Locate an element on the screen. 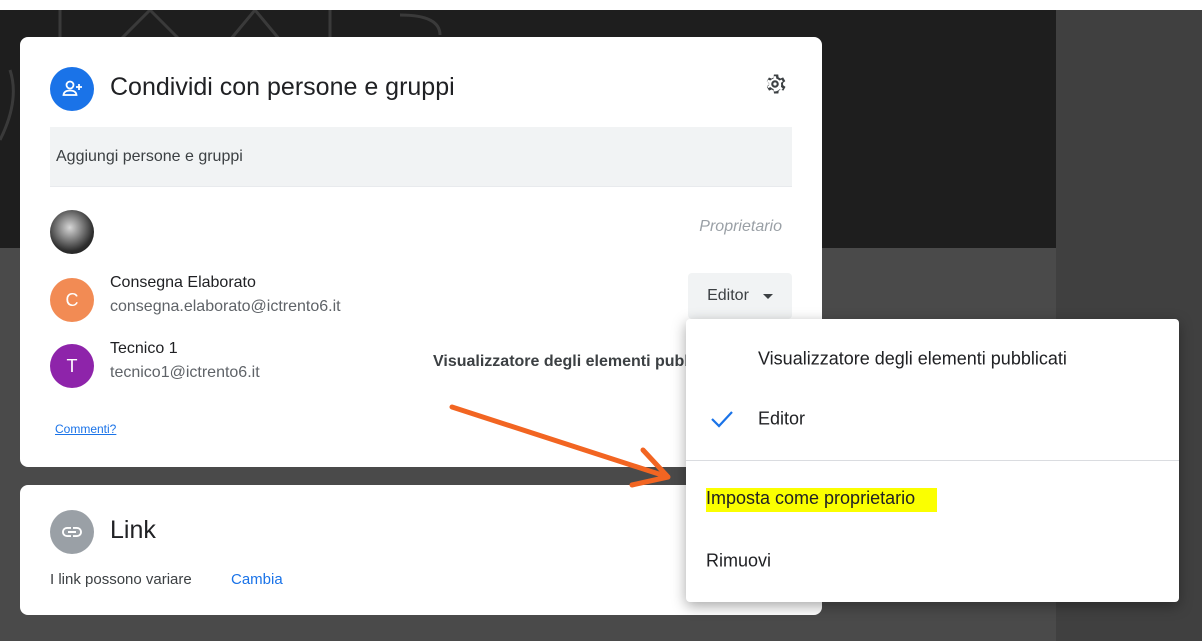 The height and width of the screenshot is (641, 1202). menu-item-remove: Rimuovi is located at coordinates (932, 561).